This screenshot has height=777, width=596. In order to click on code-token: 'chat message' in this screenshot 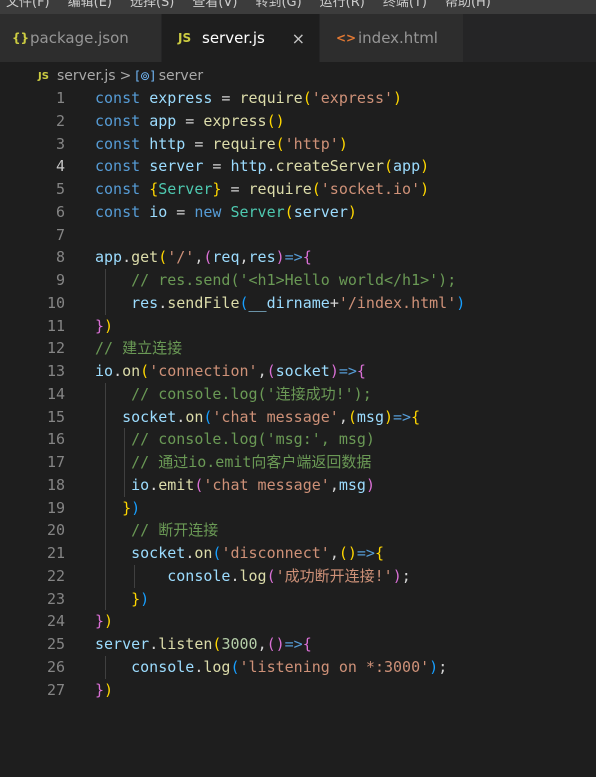, I will do `click(275, 416)`.